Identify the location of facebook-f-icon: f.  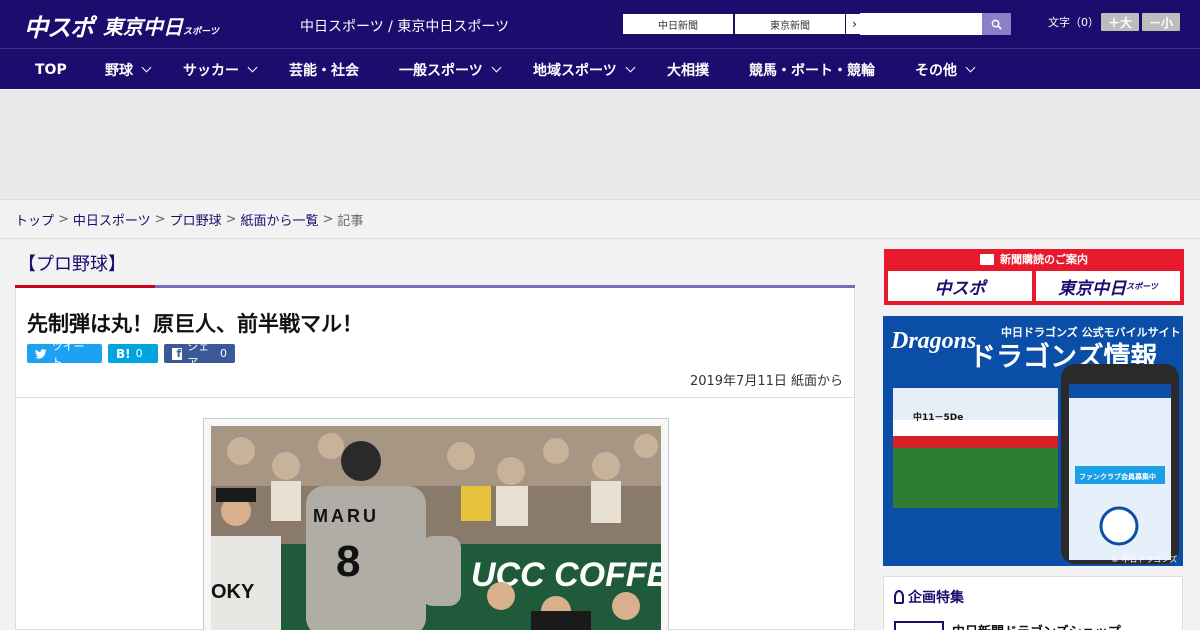
(177, 353).